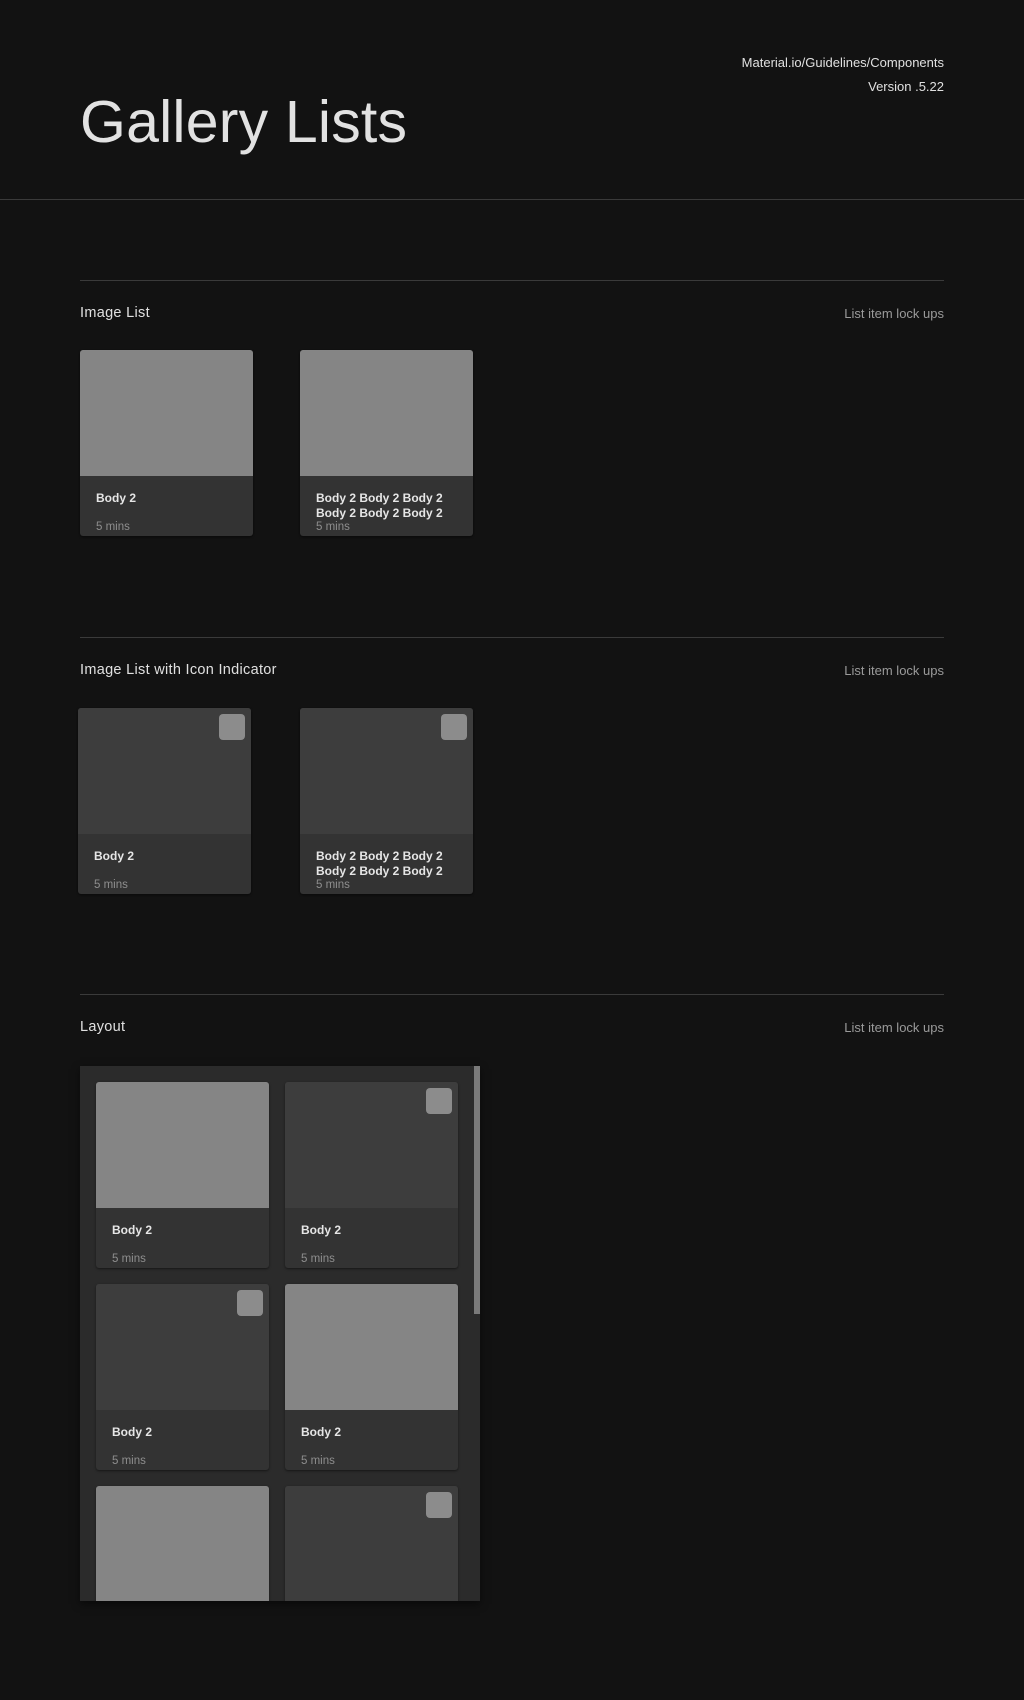 Image resolution: width=1024 pixels, height=1700 pixels. What do you see at coordinates (906, 86) in the screenshot?
I see `version-label: Version .5.22` at bounding box center [906, 86].